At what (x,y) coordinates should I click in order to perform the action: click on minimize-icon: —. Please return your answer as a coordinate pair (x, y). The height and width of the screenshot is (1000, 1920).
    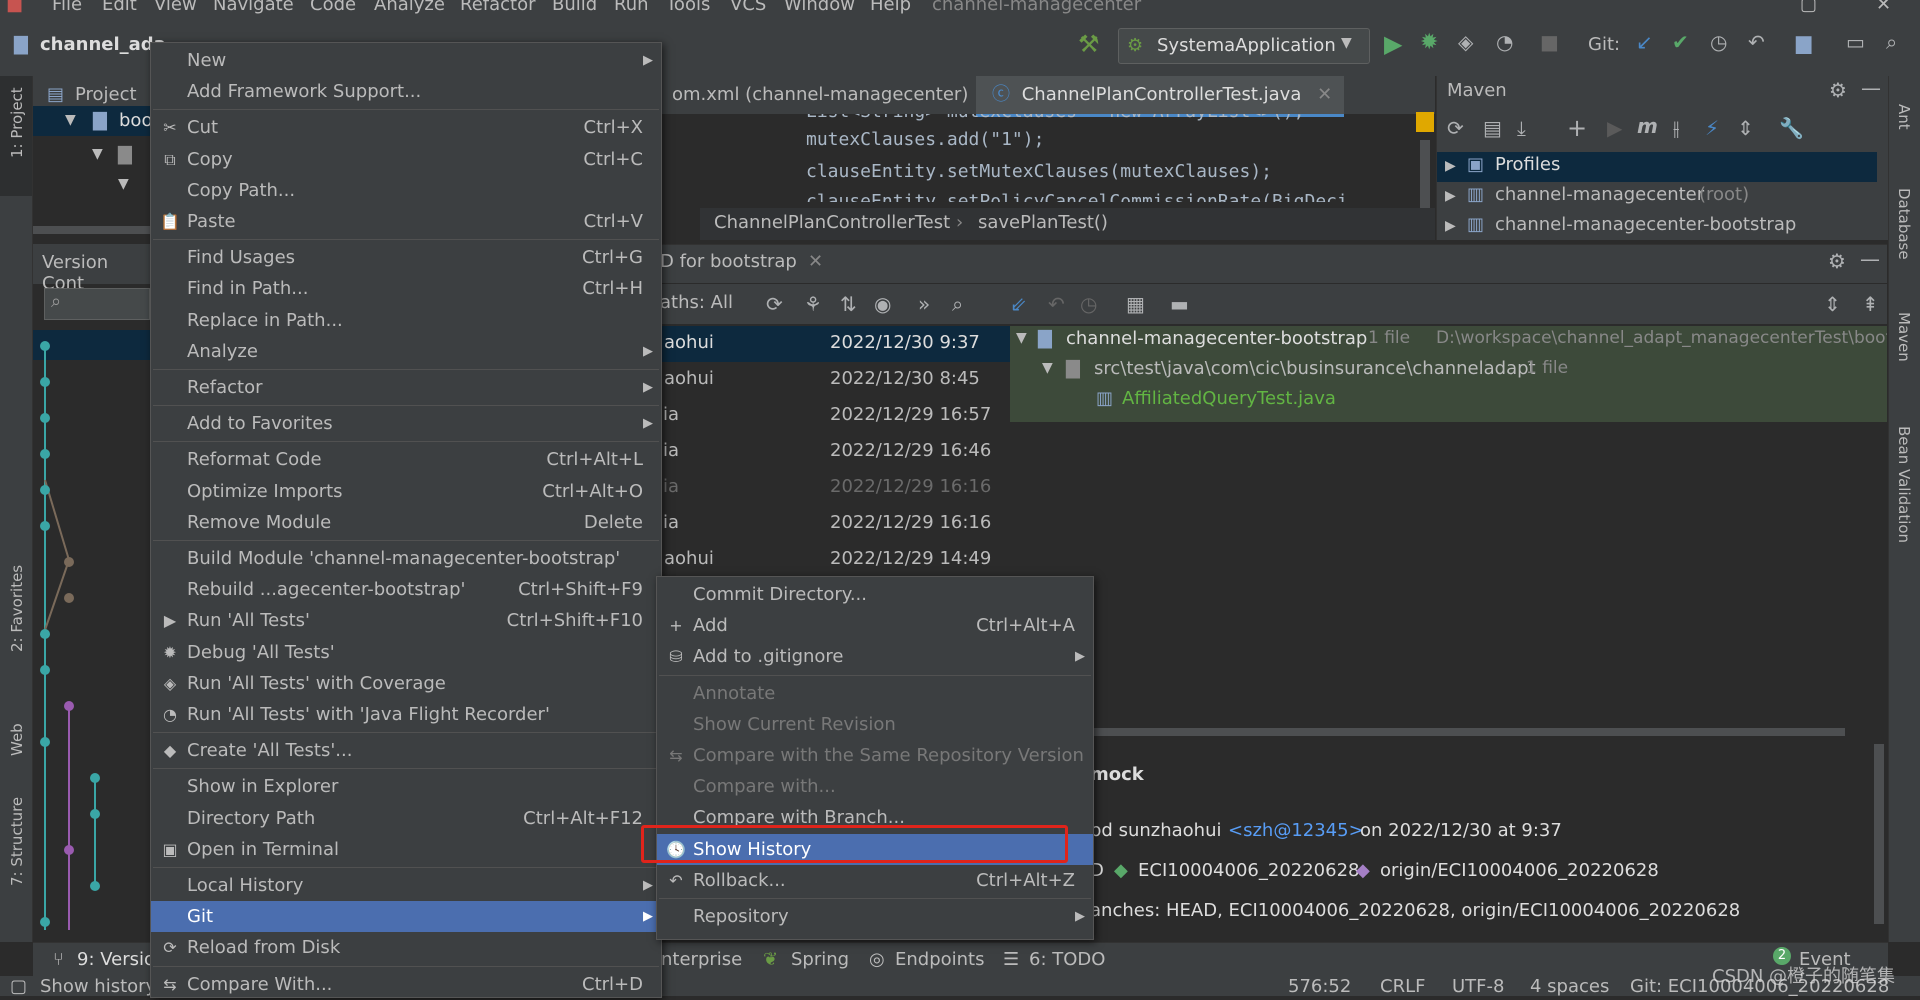
    Looking at the image, I should click on (1870, 259).